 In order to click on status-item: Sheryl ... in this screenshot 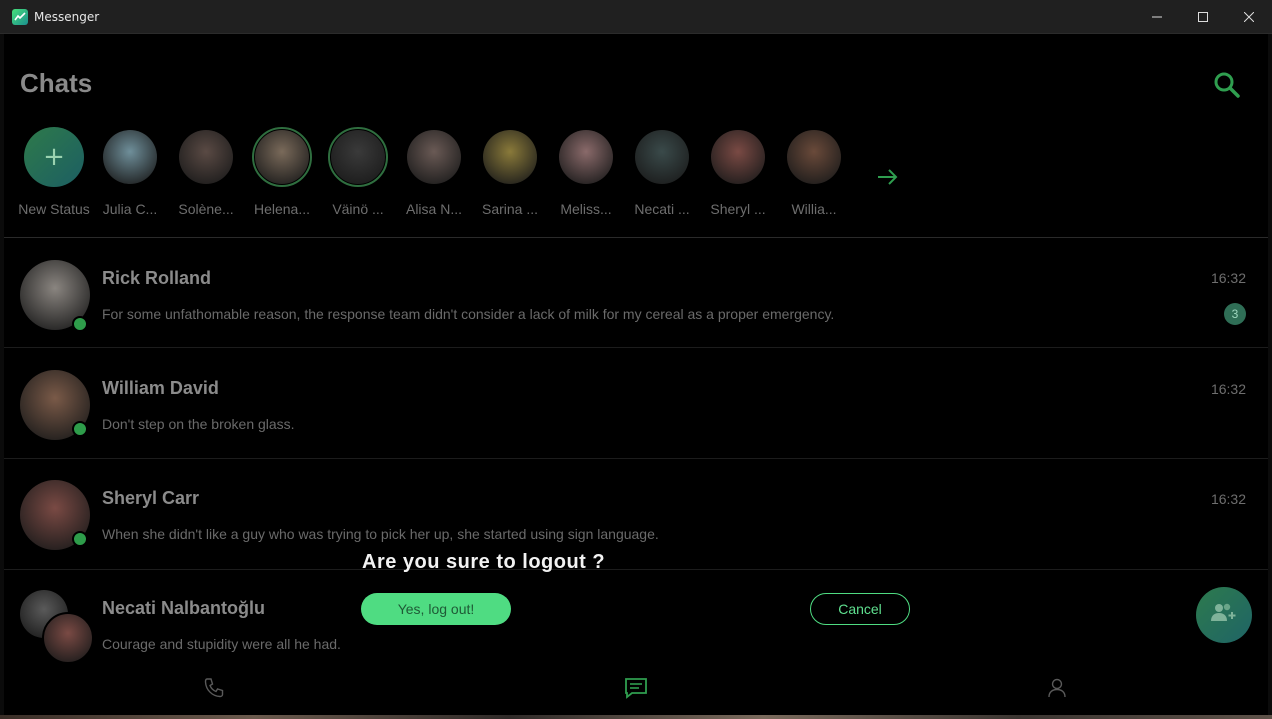, I will do `click(738, 177)`.